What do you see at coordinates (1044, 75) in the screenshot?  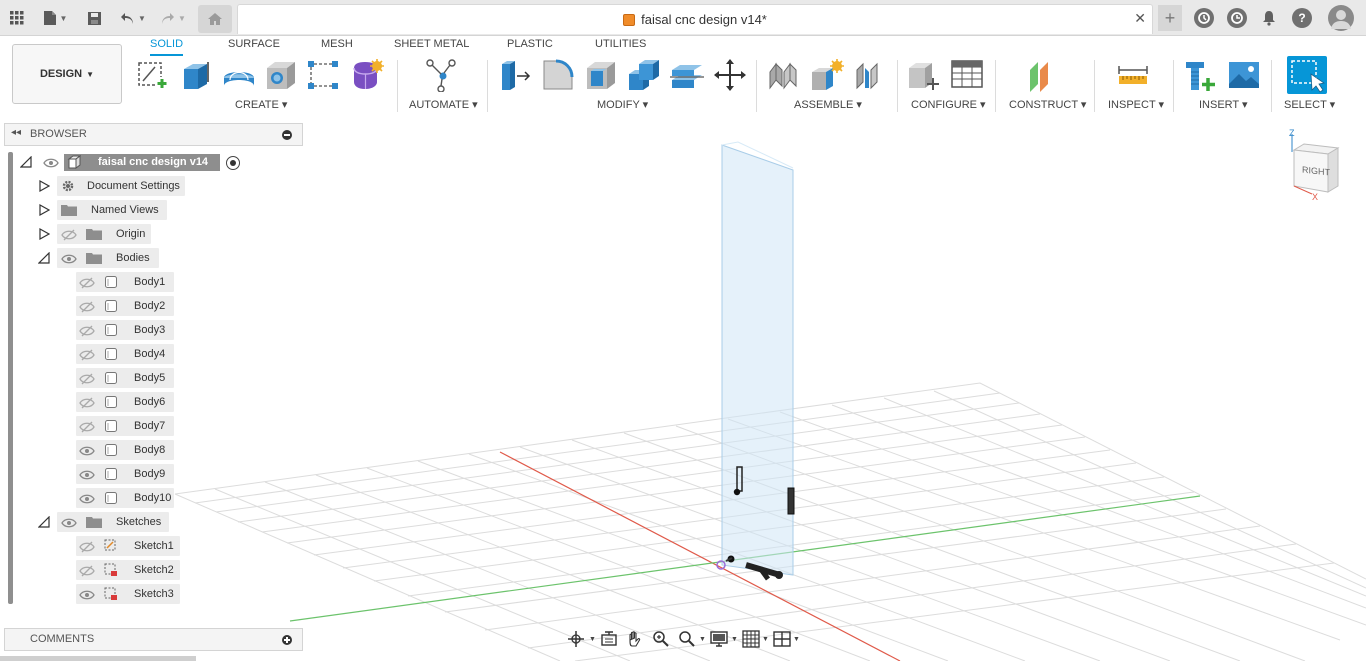 I see `offset-plane-icon` at bounding box center [1044, 75].